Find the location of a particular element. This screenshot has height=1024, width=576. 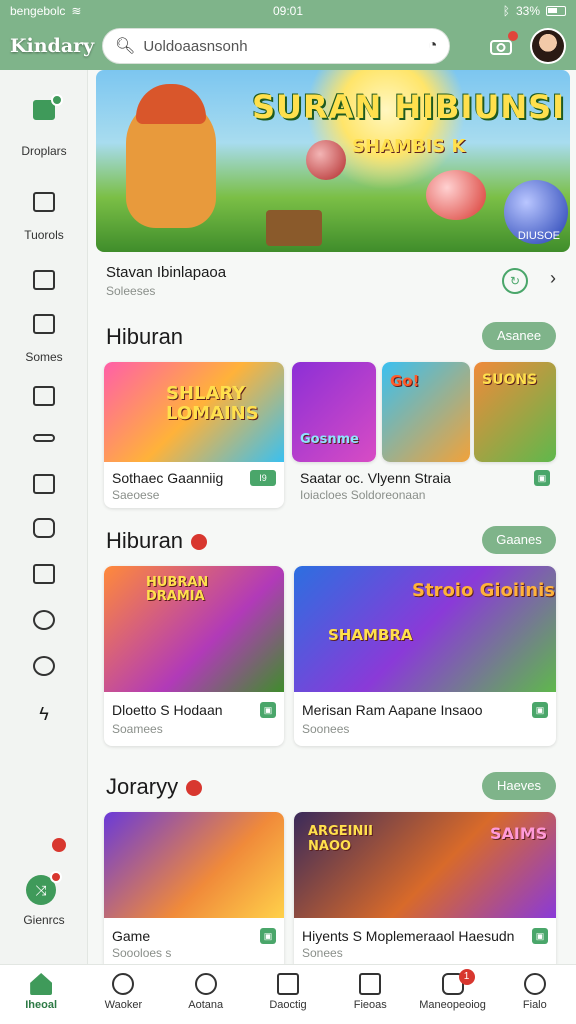

section-more-button: Haeves is located at coordinates (519, 786).